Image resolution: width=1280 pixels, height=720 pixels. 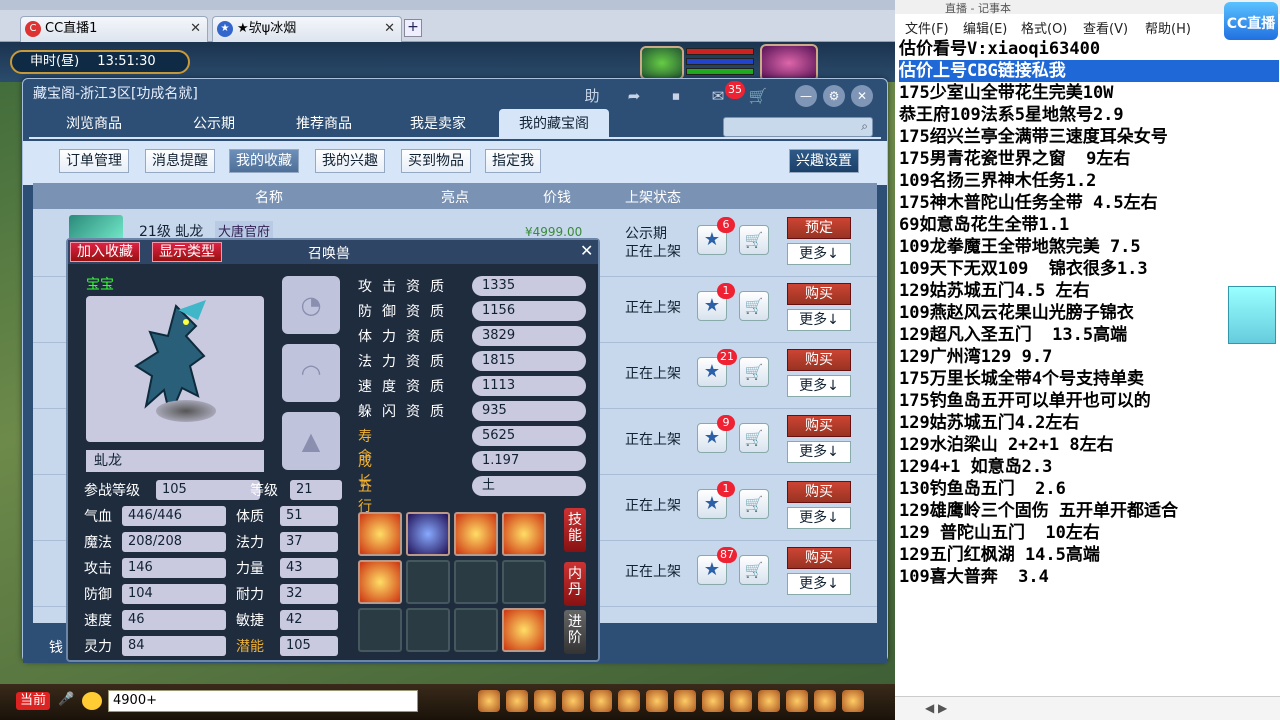 What do you see at coordinates (575, 632) in the screenshot?
I see `advance-tab: 进阶` at bounding box center [575, 632].